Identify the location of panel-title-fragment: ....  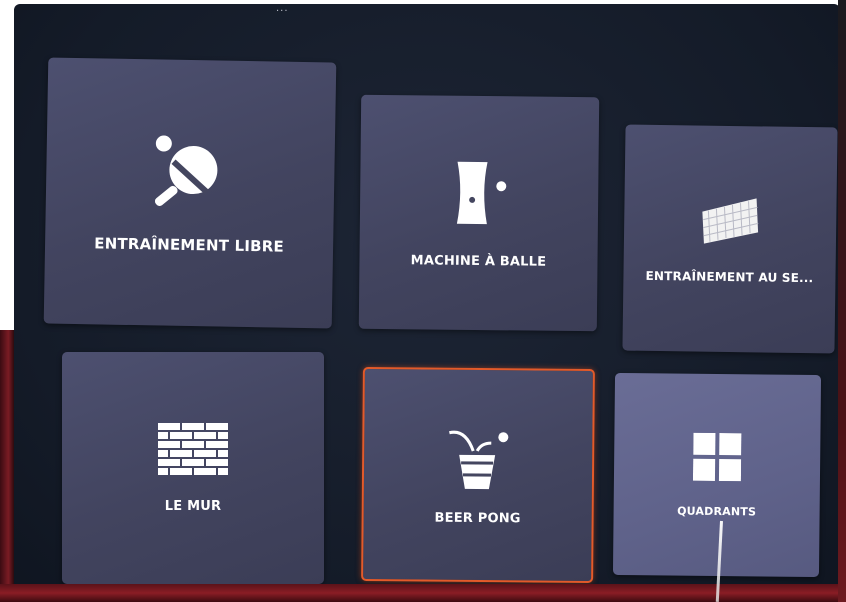
(282, 9).